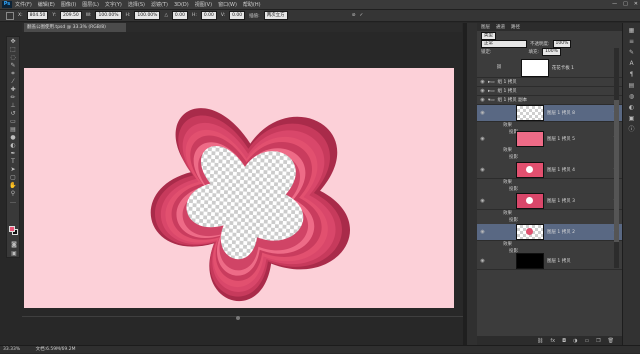  I want to click on y-field: 209.50, so click(71, 15).